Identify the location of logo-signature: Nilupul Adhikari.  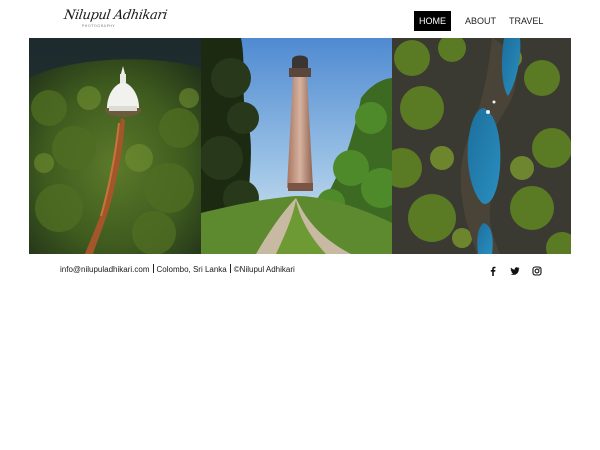
(115, 15).